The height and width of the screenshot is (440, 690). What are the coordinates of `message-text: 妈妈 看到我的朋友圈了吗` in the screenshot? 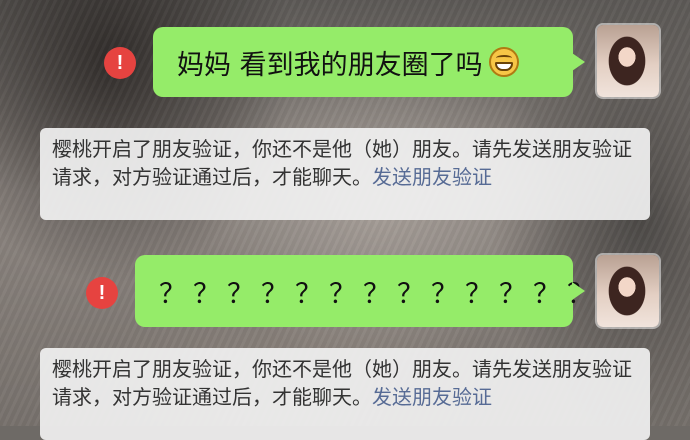 It's located at (330, 65).